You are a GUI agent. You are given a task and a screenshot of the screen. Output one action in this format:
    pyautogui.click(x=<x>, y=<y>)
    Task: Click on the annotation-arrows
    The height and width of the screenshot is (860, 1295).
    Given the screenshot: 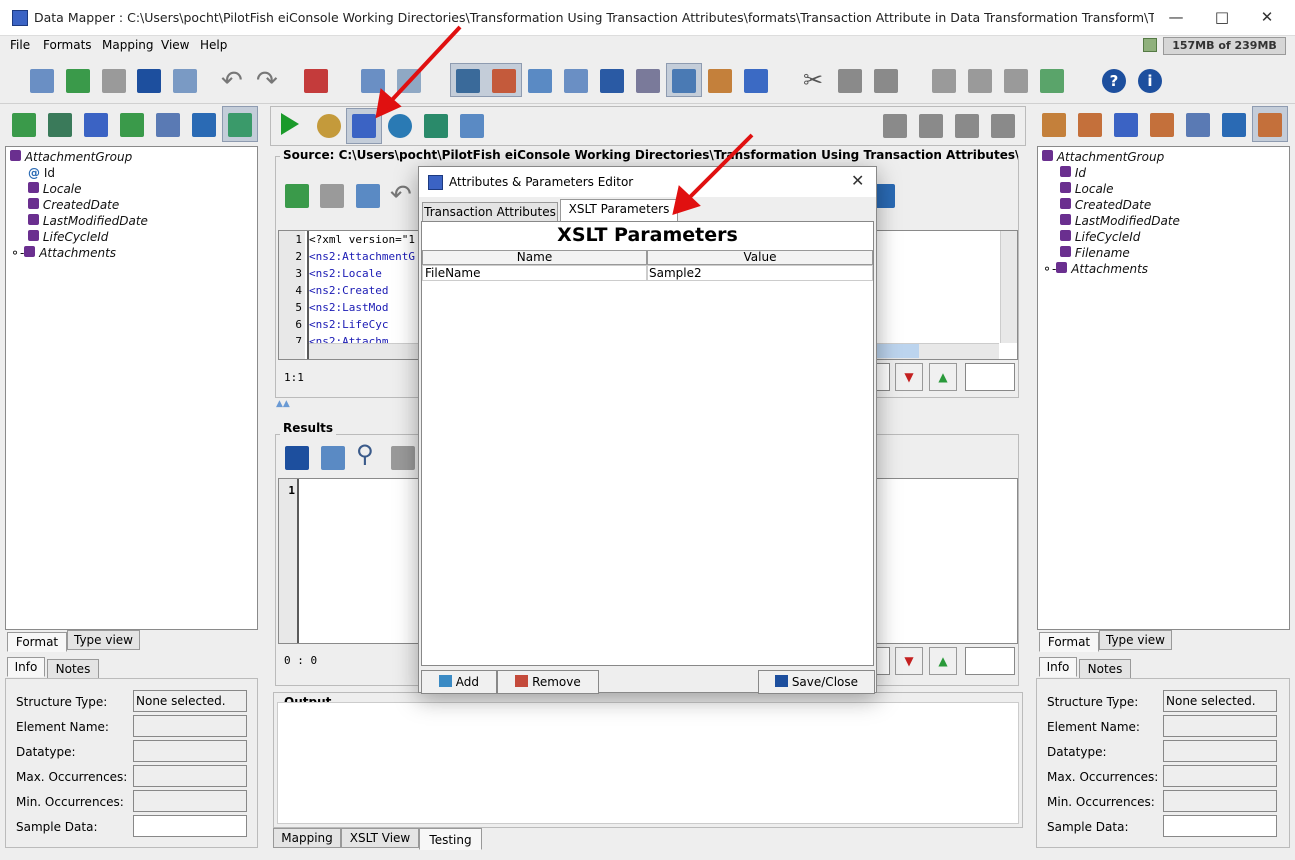 What is the action you would take?
    pyautogui.click(x=564, y=120)
    